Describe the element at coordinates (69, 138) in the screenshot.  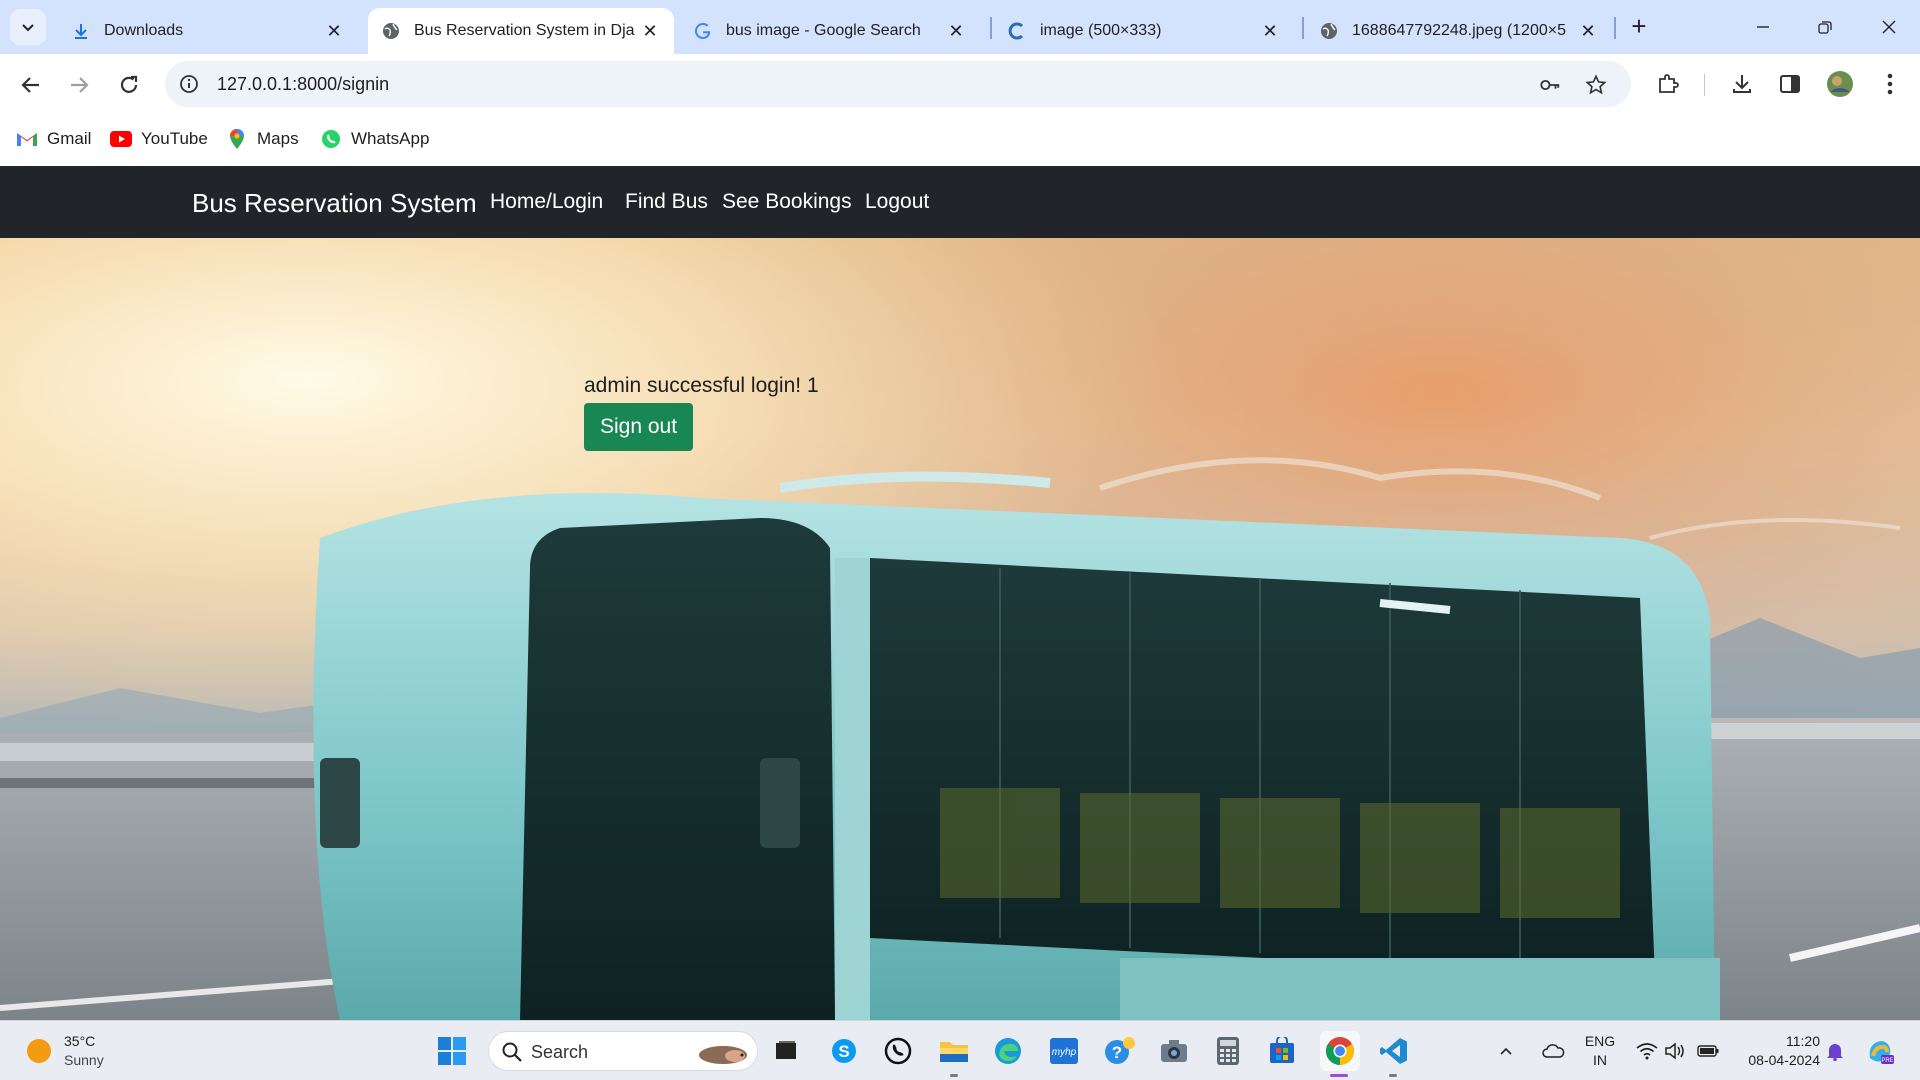
I see `bookmark-label: Gmail` at that location.